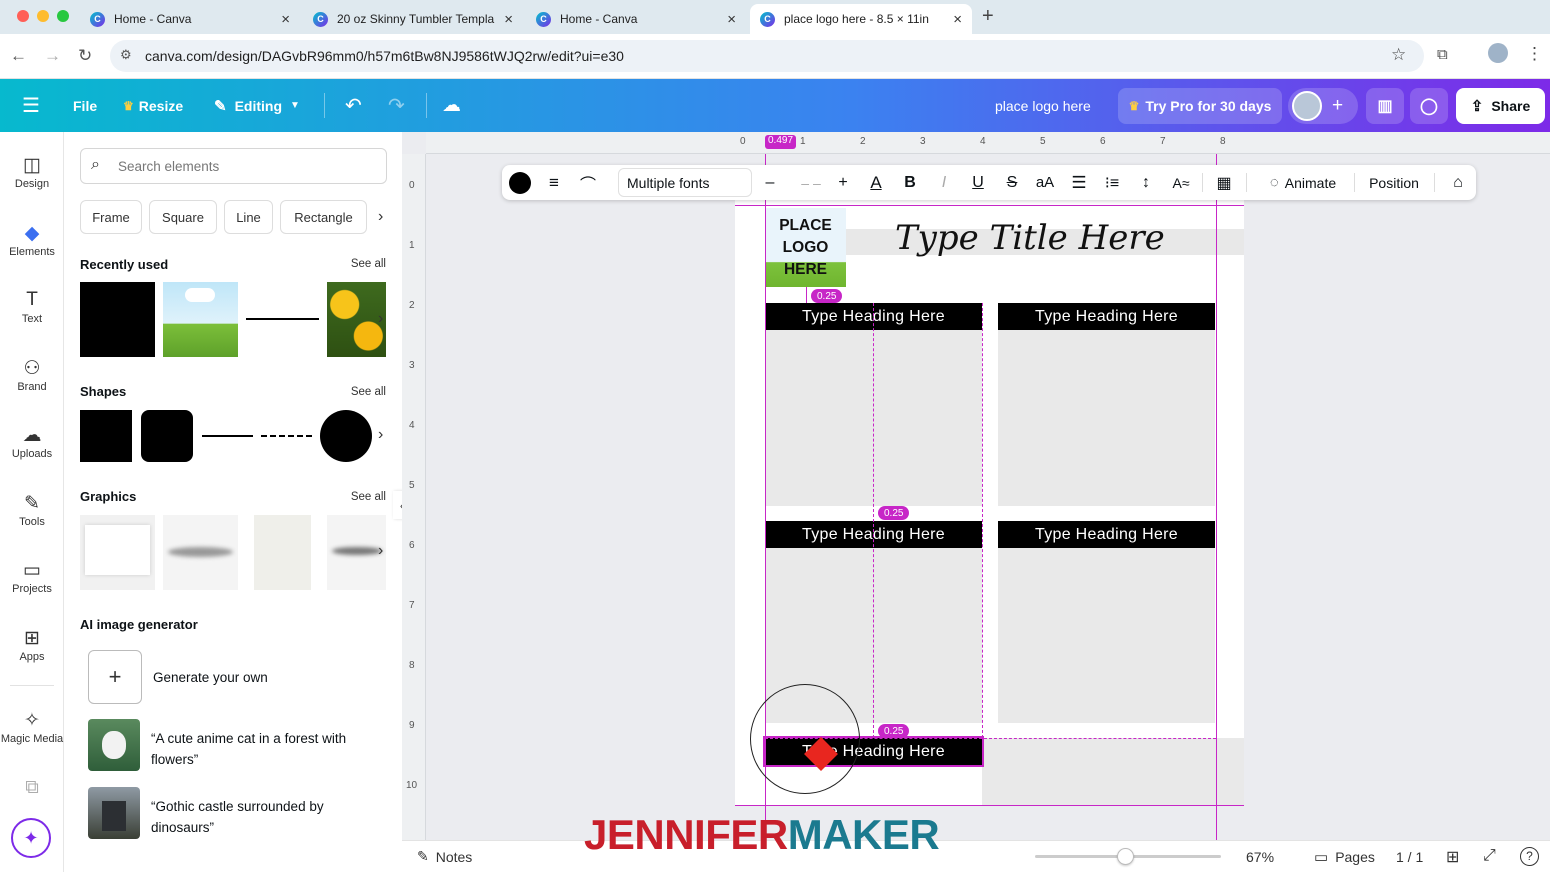 The image size is (1550, 872). Describe the element at coordinates (106, 436) in the screenshot. I see `shape-square` at that location.